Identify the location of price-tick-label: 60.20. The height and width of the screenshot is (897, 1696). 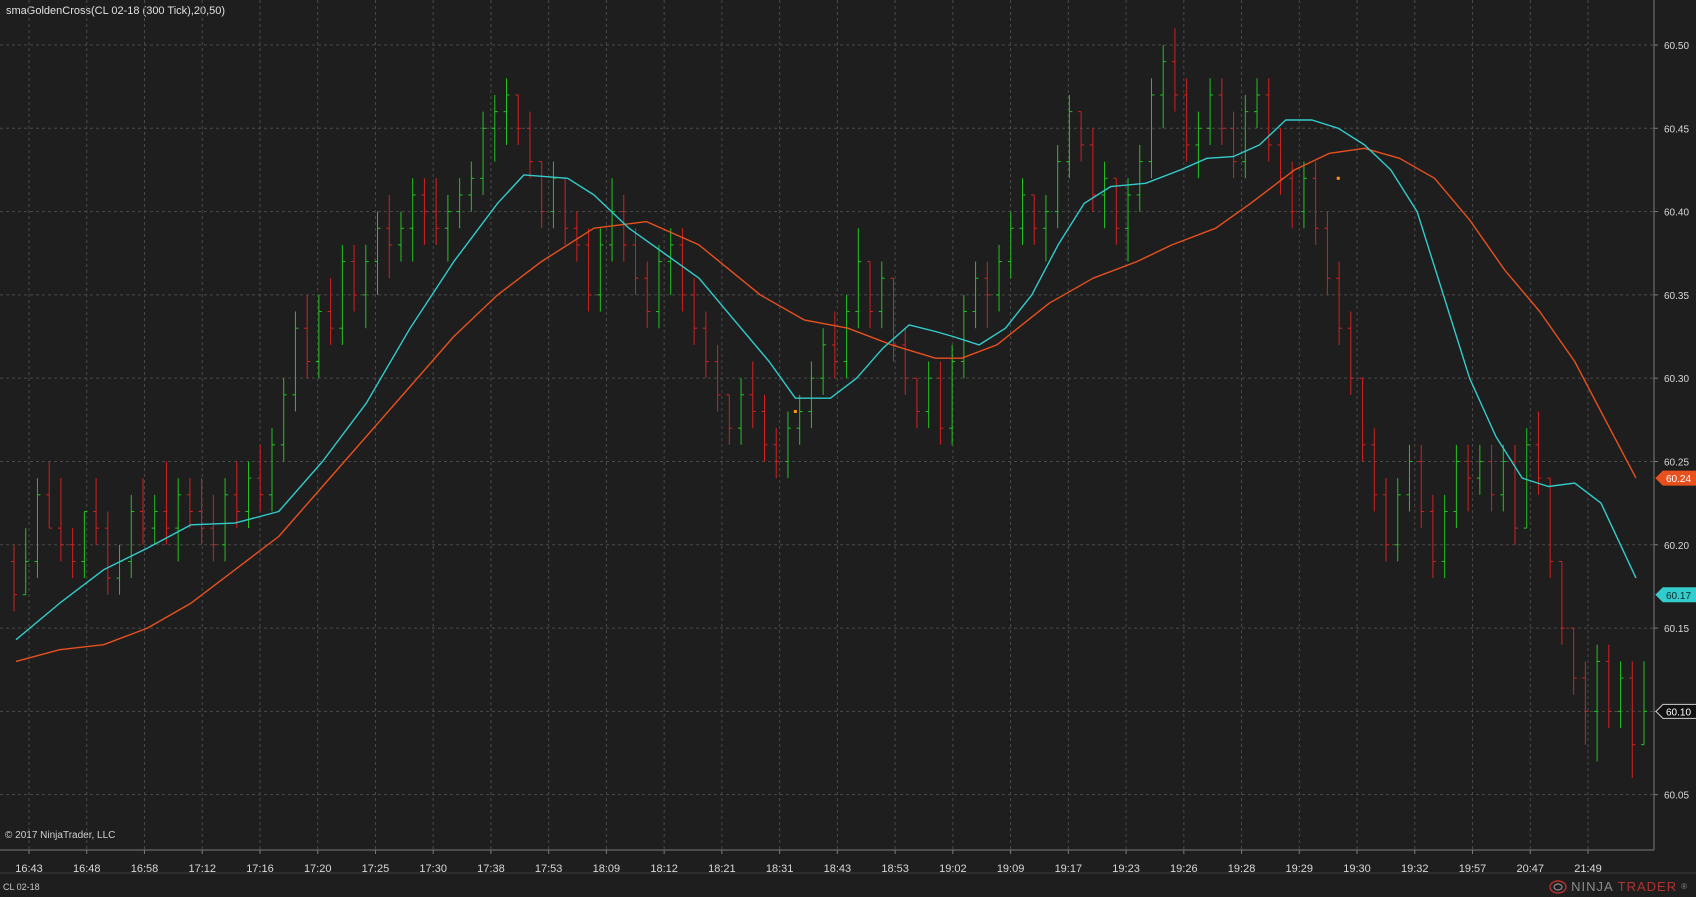
(1676, 546).